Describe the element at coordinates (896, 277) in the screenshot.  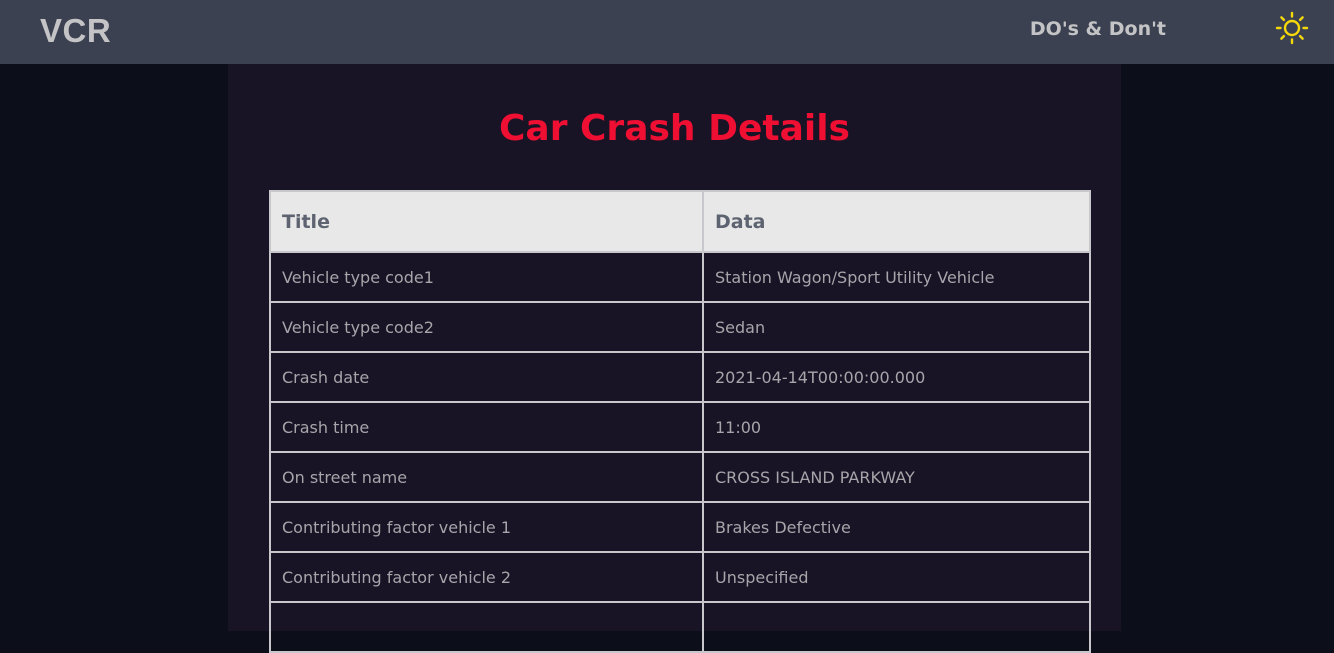
I see `row-data: Station Wagon/Sport Utility Vehicle` at that location.